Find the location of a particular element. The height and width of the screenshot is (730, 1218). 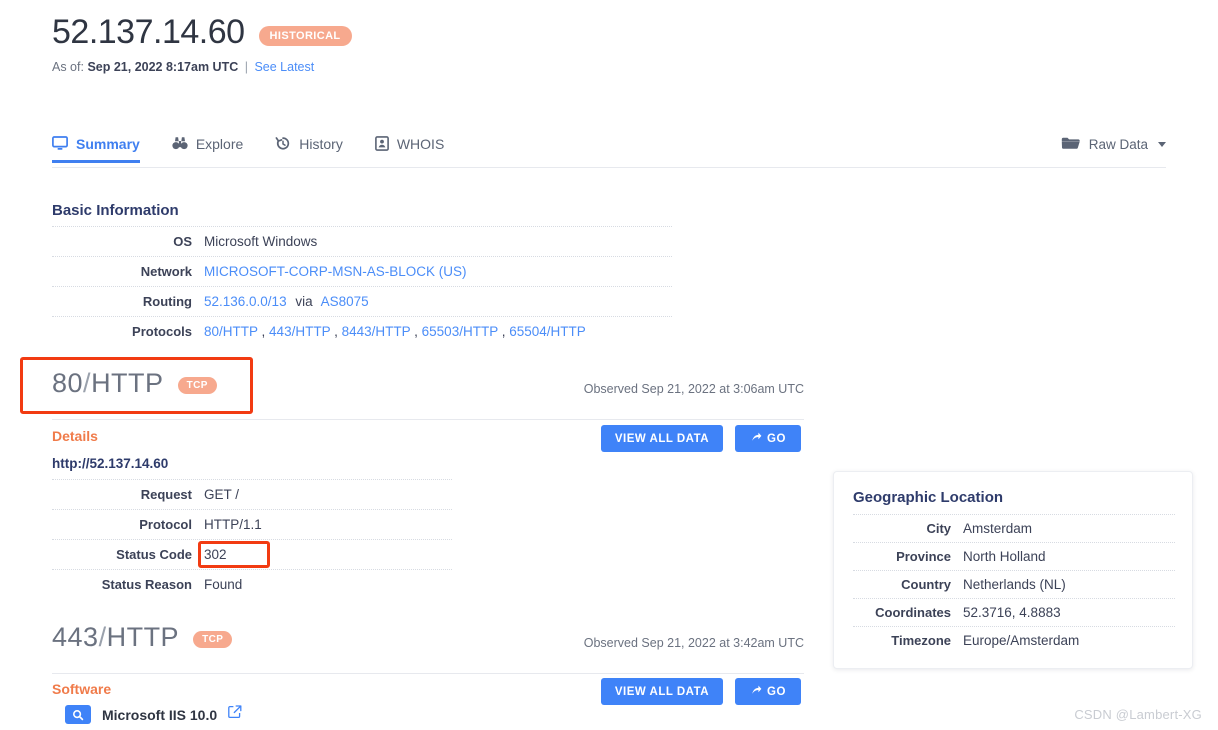

raw-data-label: Raw Data is located at coordinates (1118, 144).